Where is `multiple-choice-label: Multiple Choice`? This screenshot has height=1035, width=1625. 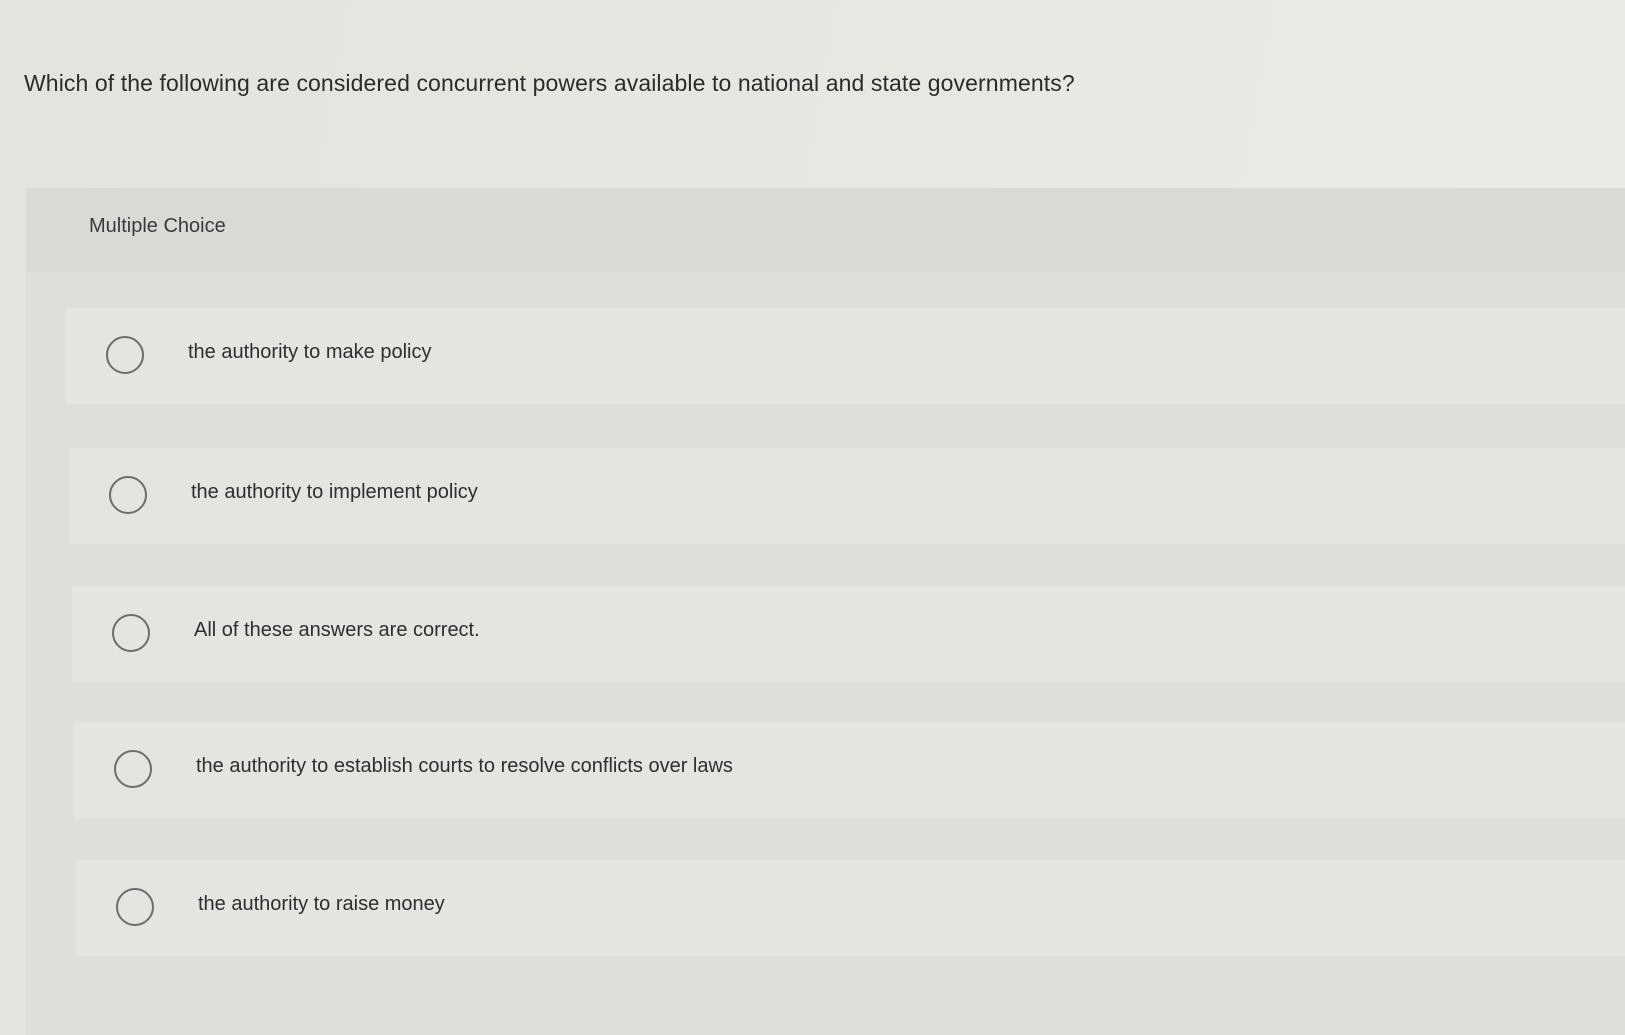 multiple-choice-label: Multiple Choice is located at coordinates (157, 226).